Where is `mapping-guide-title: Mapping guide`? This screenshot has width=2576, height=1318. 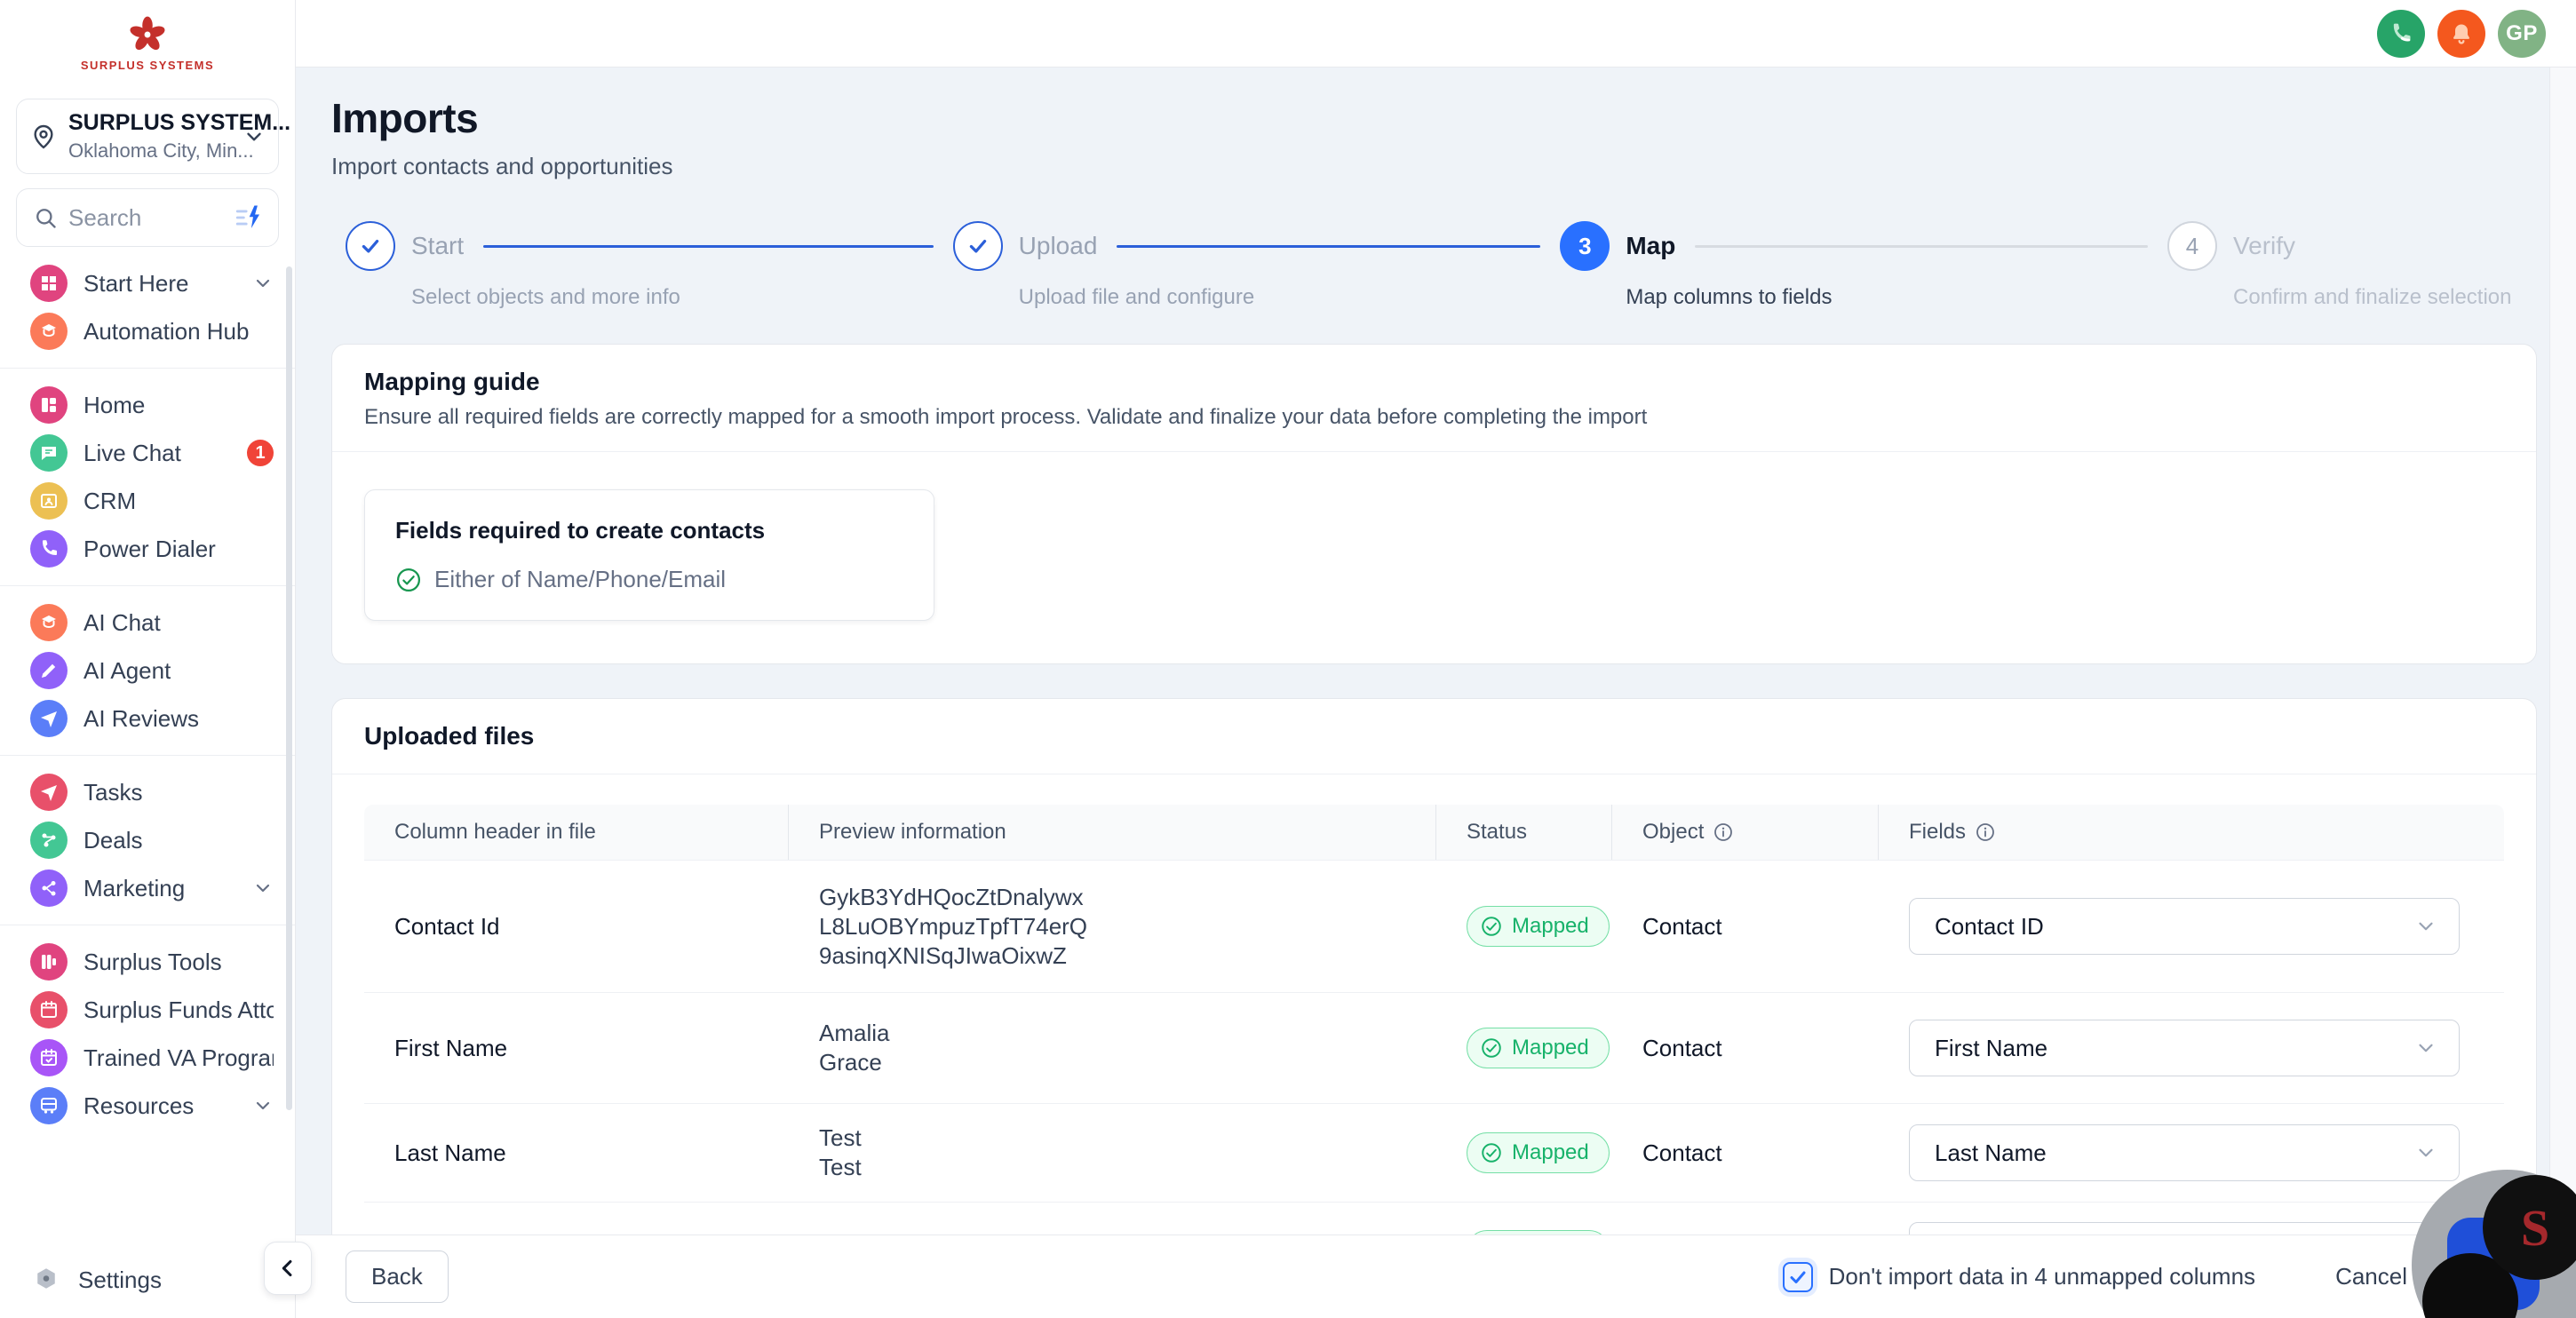 mapping-guide-title: Mapping guide is located at coordinates (452, 382).